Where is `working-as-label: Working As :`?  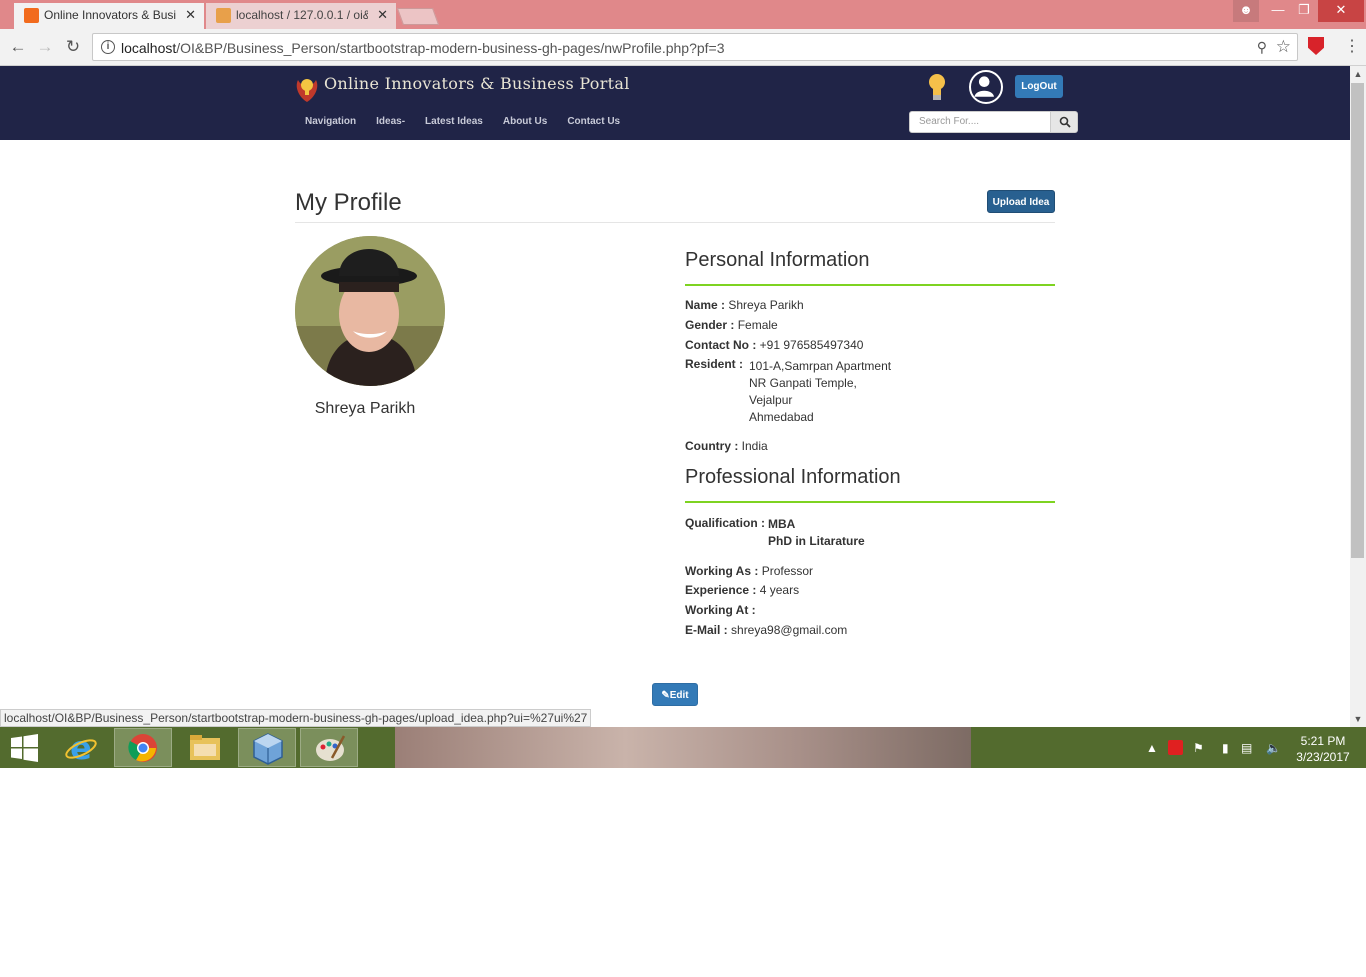 working-as-label: Working As : is located at coordinates (722, 571).